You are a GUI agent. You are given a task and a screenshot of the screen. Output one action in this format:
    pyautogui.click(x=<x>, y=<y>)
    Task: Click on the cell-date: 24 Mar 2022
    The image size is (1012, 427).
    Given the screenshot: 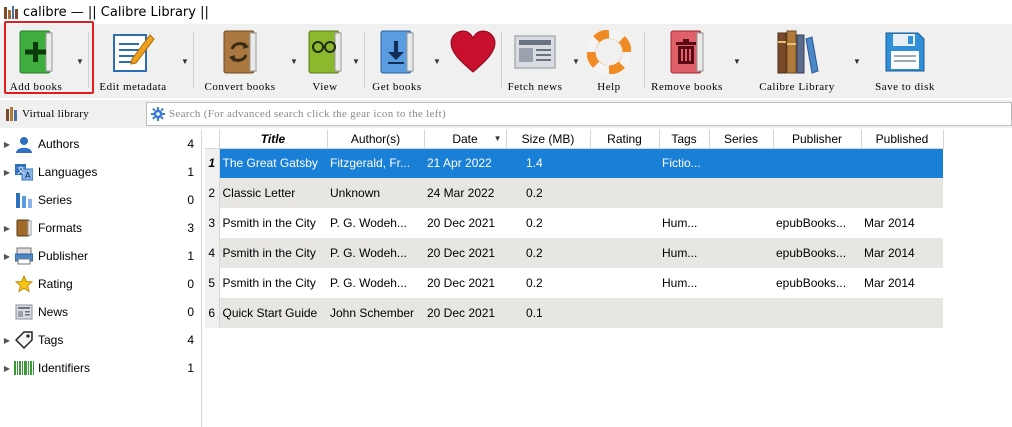 What is the action you would take?
    pyautogui.click(x=465, y=193)
    